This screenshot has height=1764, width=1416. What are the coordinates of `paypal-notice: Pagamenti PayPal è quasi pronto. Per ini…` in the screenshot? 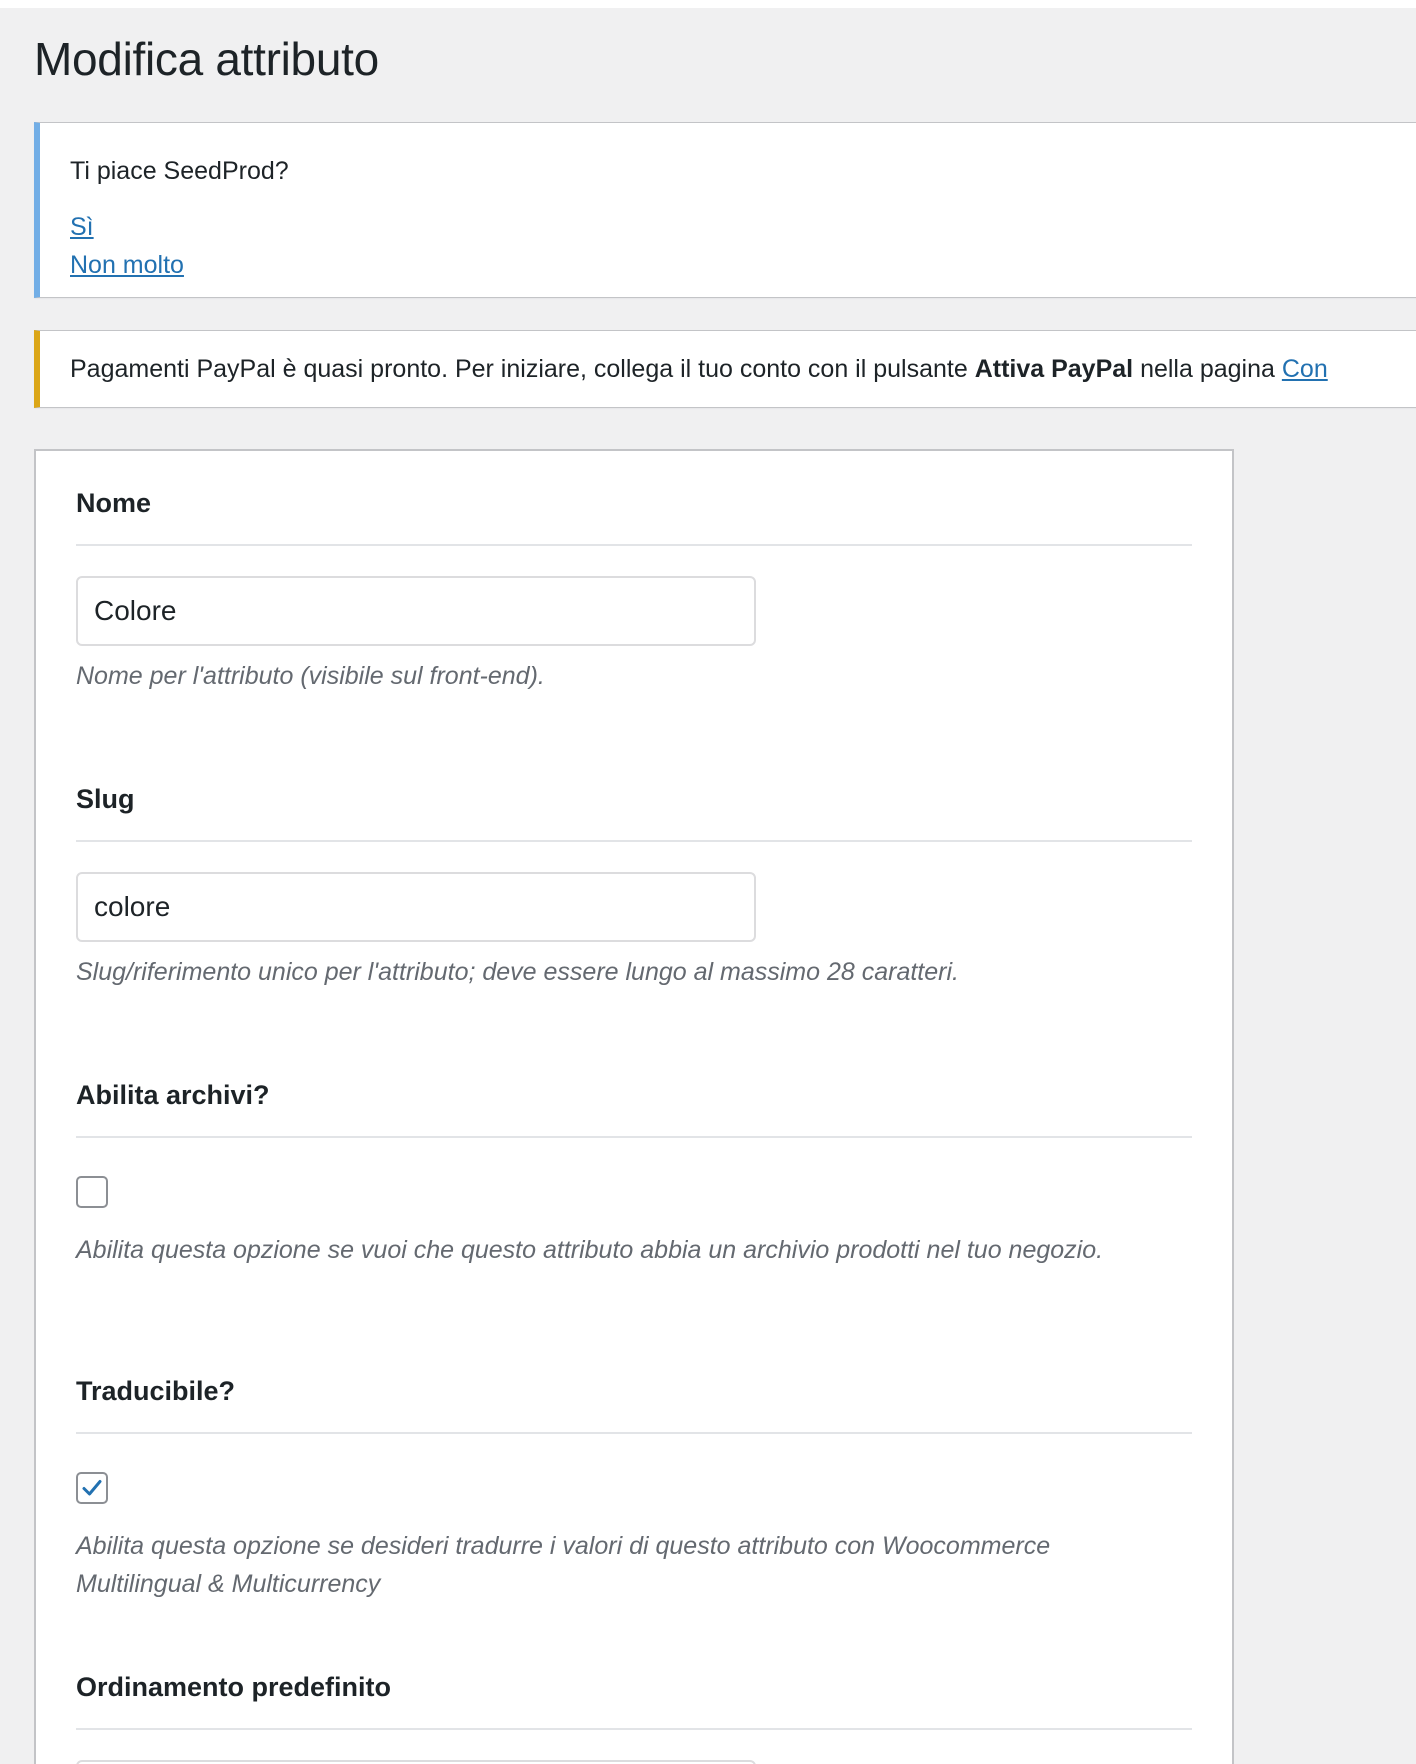 It's located at (725, 369).